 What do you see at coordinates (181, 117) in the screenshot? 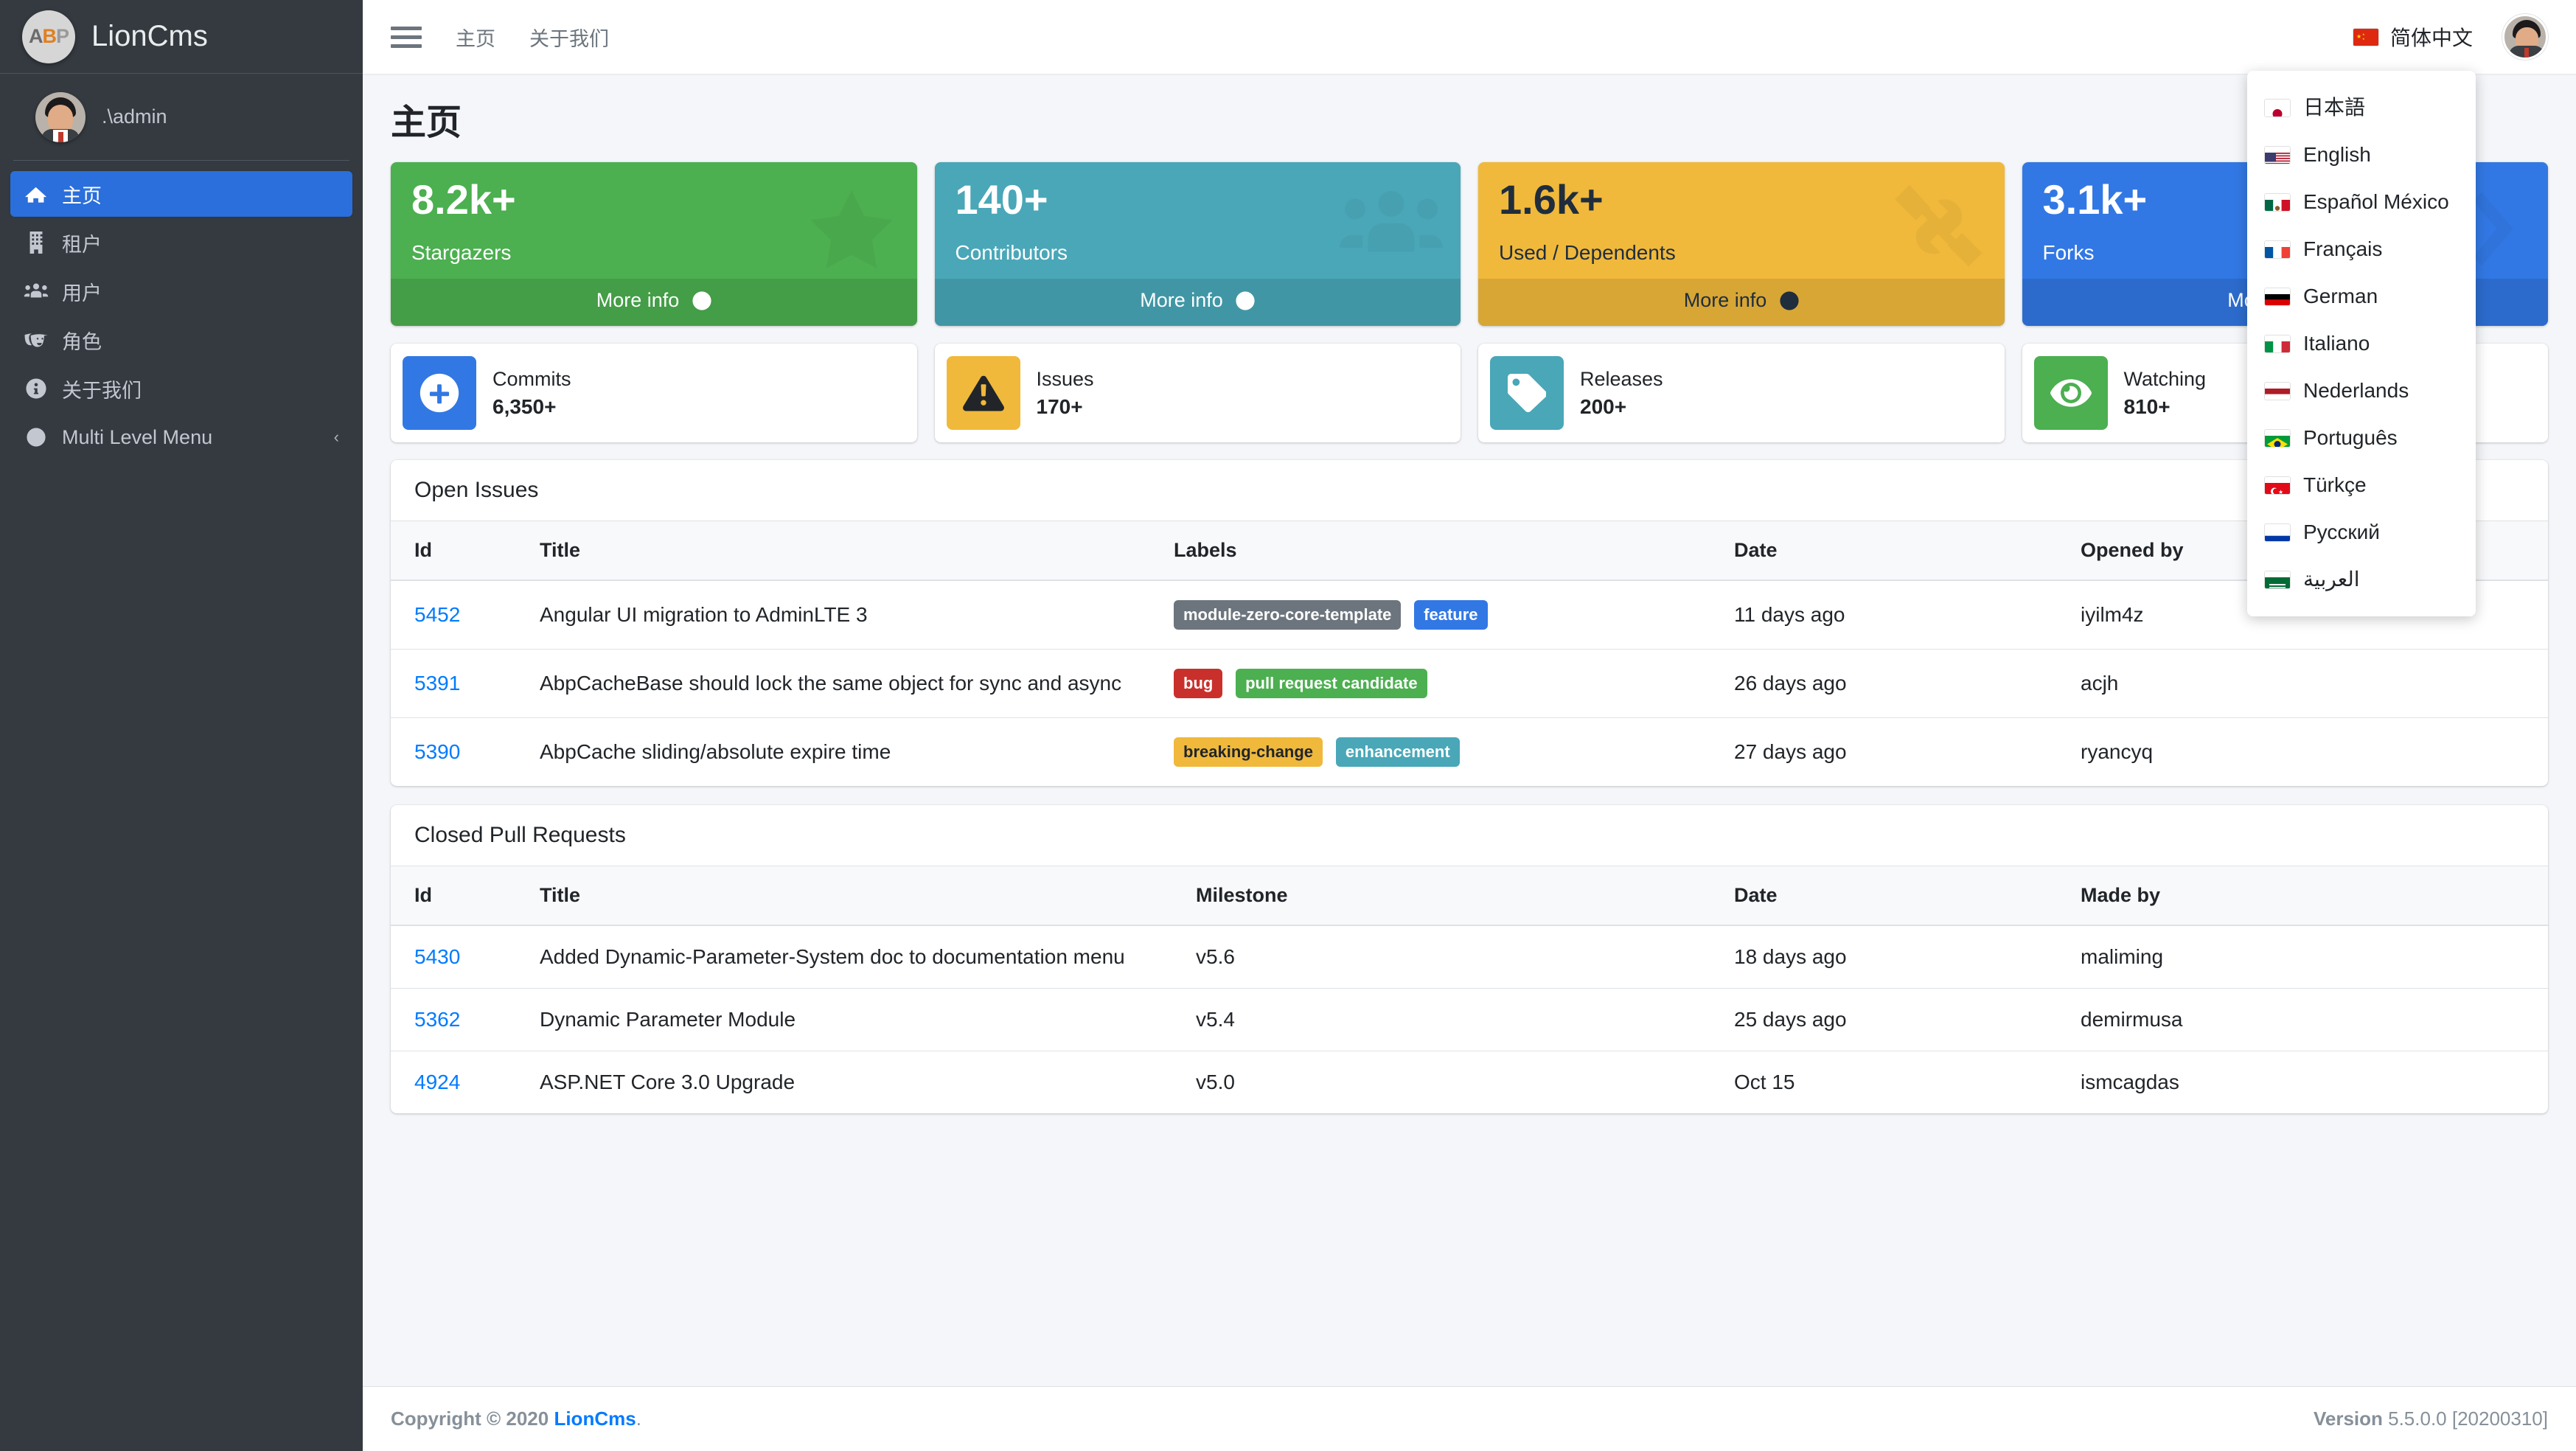
I see `sidebar-user-panel: .\admin` at bounding box center [181, 117].